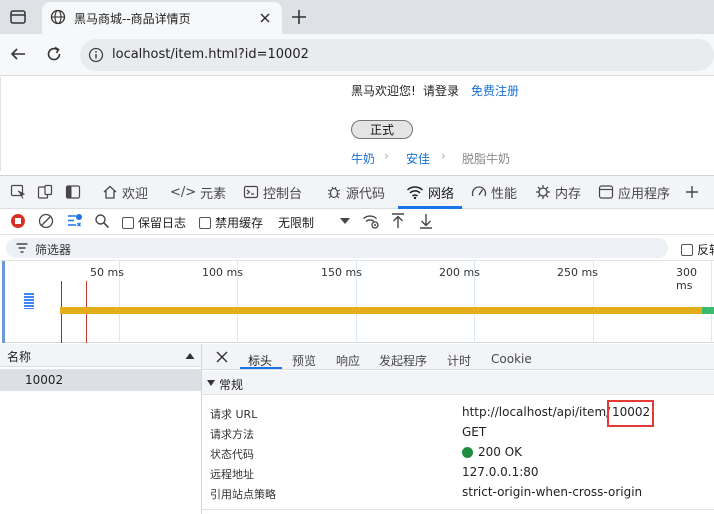 This screenshot has width=714, height=514. What do you see at coordinates (213, 194) in the screenshot?
I see `tab-elements-label: 元素` at bounding box center [213, 194].